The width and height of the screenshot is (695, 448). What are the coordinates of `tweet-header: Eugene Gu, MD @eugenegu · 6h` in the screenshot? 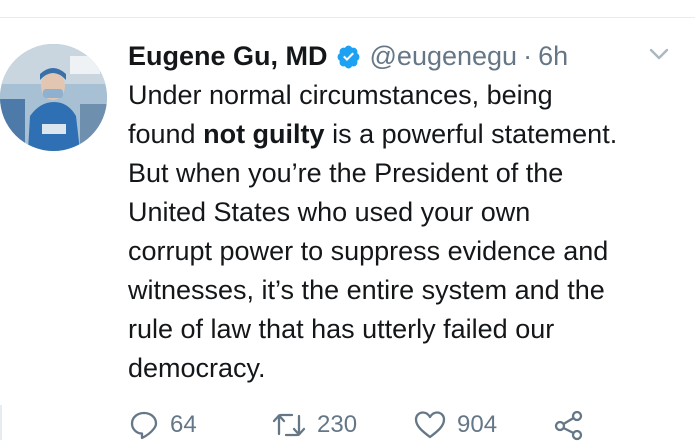 It's located at (348, 56).